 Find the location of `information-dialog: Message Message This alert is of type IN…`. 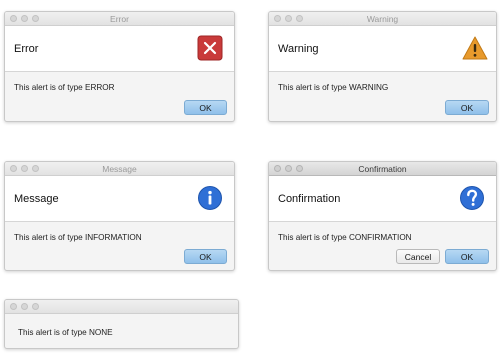

information-dialog: Message Message This alert is of type IN… is located at coordinates (119, 216).